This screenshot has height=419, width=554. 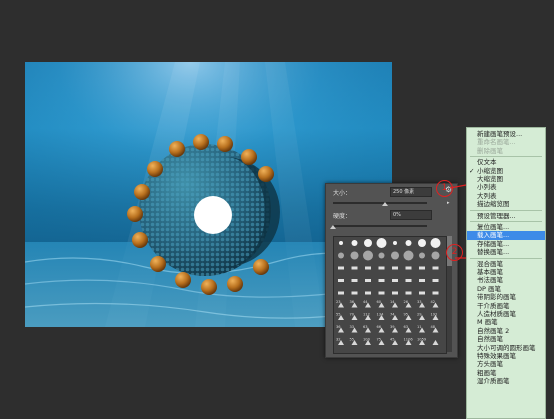 What do you see at coordinates (379, 327) in the screenshot?
I see `brush-size-label: 66` at bounding box center [379, 327].